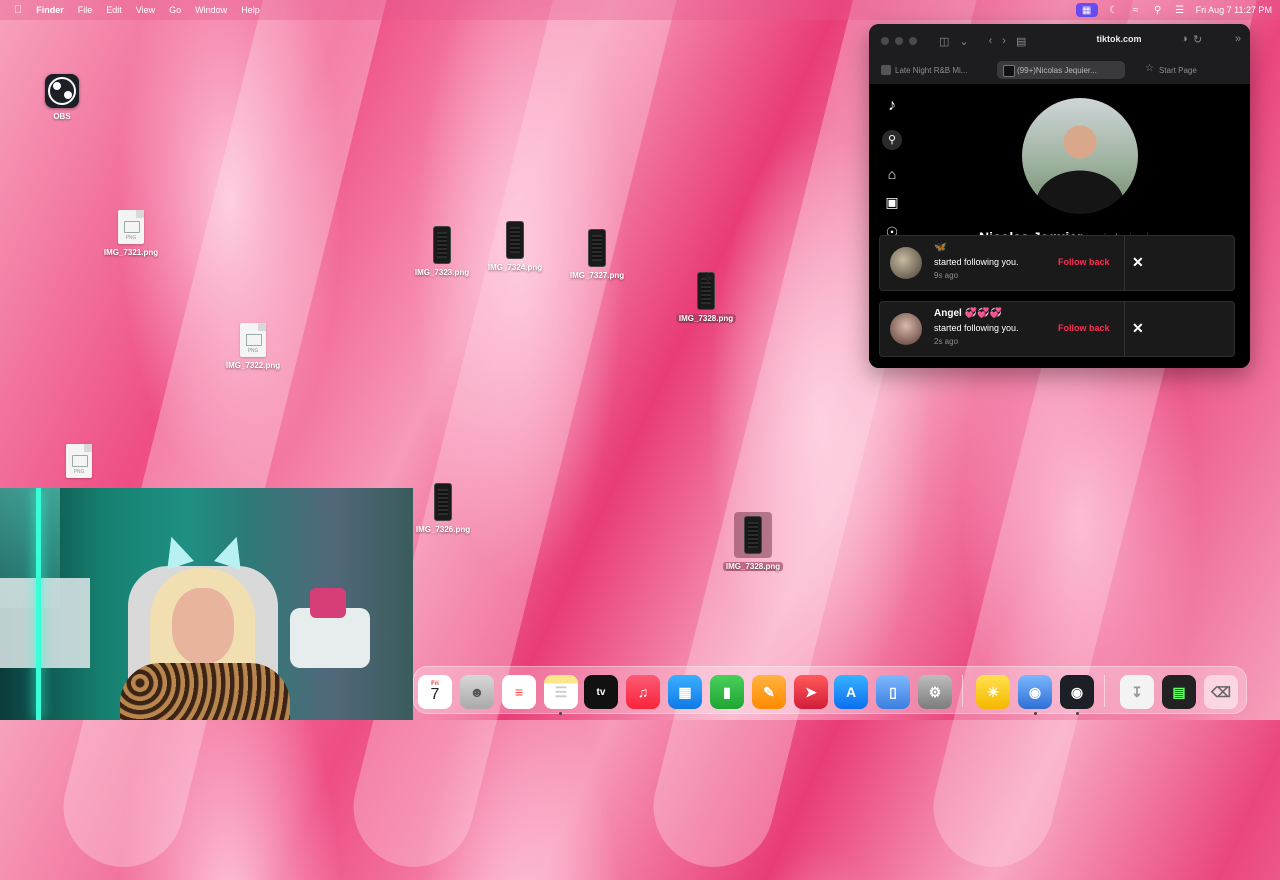 This screenshot has width=1280, height=880. What do you see at coordinates (205, 691) in the screenshot?
I see `leopard-top` at bounding box center [205, 691].